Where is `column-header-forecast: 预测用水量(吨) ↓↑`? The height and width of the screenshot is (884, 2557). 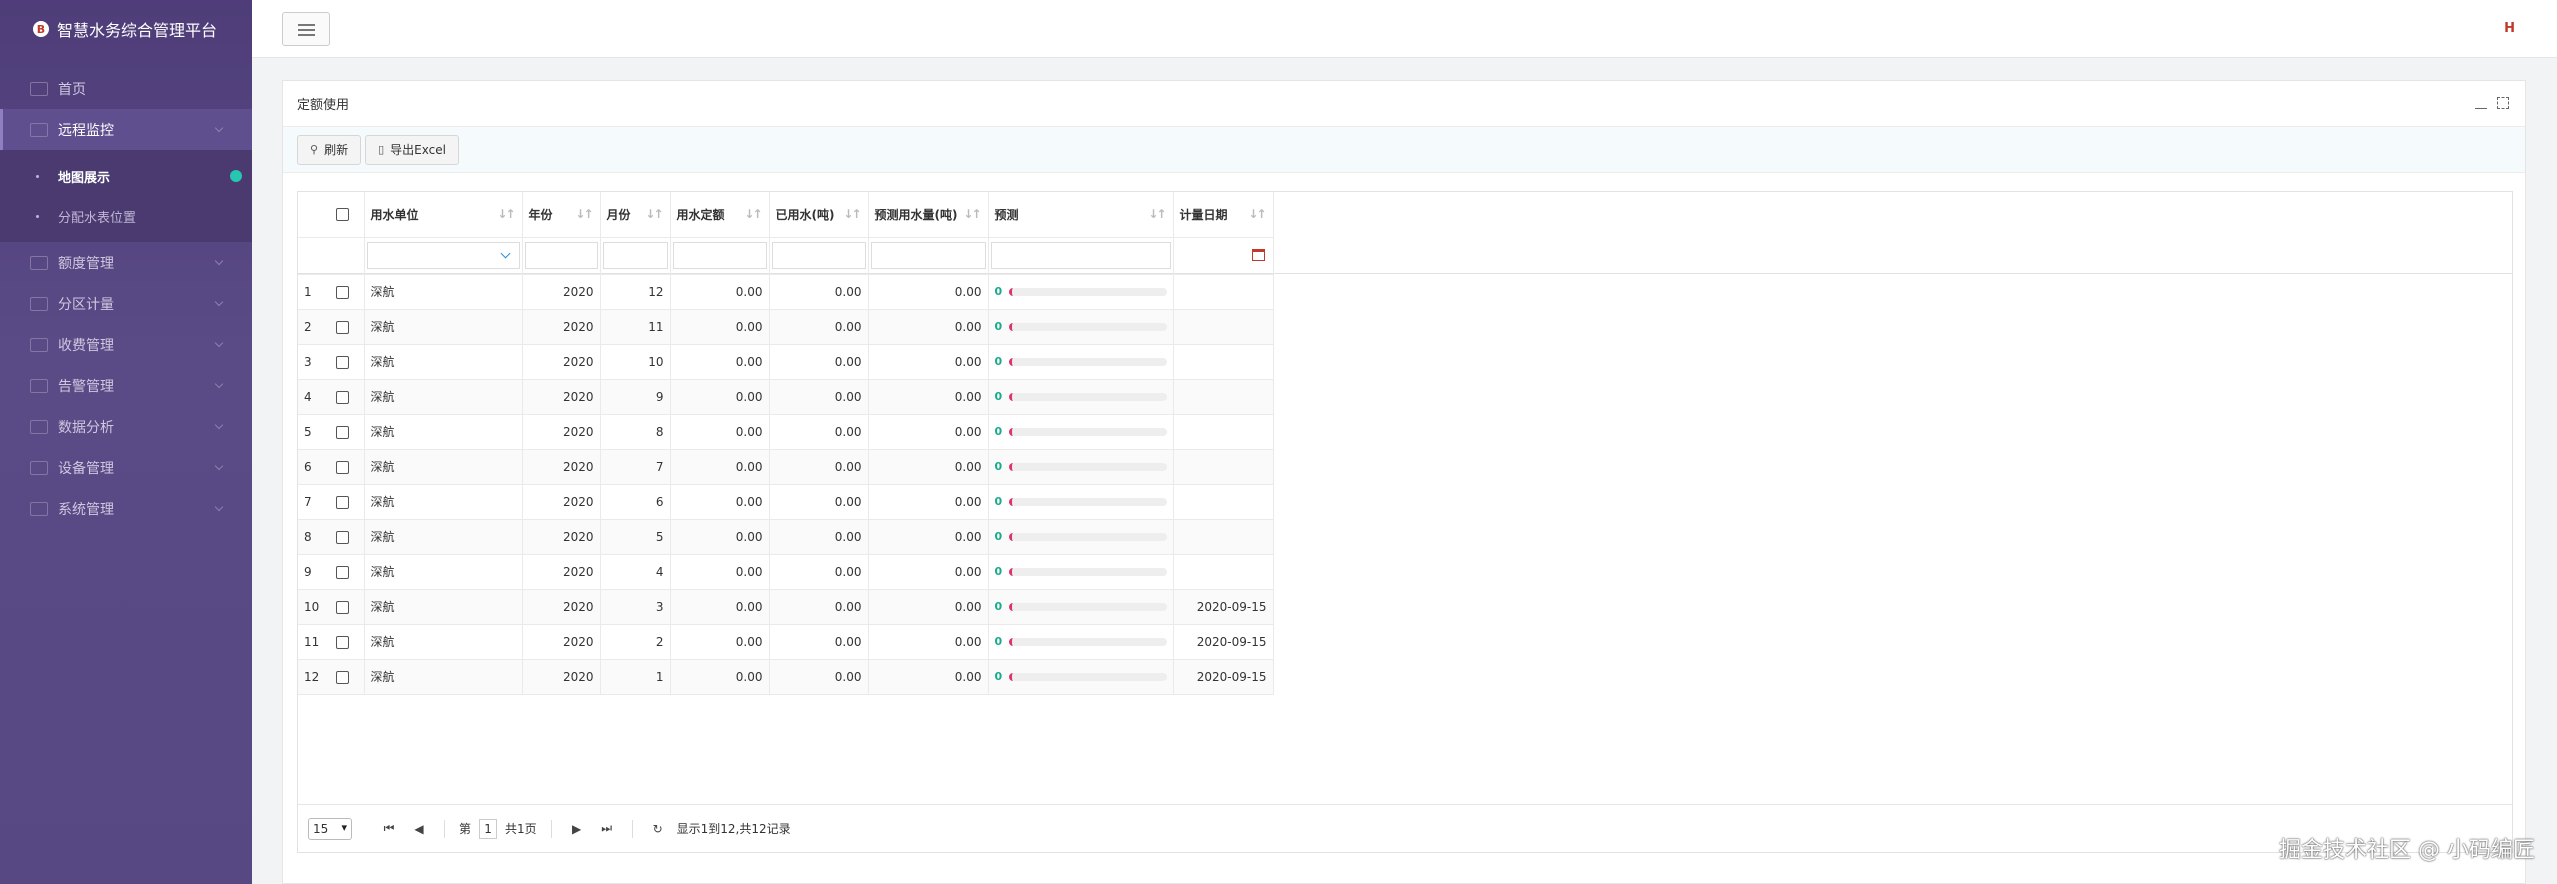 column-header-forecast: 预测用水量(吨) ↓↑ is located at coordinates (928, 215).